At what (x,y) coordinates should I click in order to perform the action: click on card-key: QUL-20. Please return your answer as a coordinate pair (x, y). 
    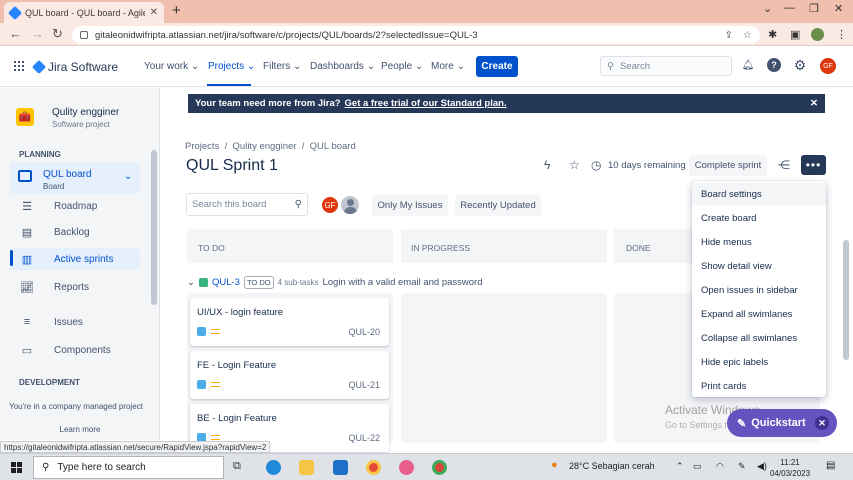
    Looking at the image, I should click on (364, 332).